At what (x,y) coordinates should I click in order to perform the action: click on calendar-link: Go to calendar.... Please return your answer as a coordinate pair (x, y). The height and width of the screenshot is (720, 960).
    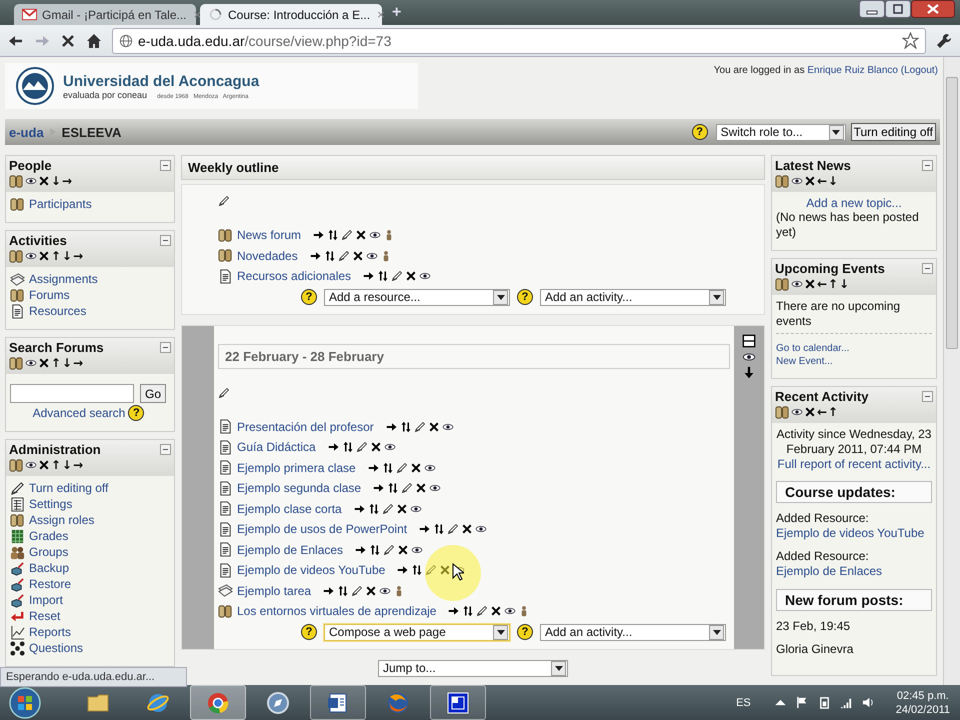
    Looking at the image, I should click on (813, 348).